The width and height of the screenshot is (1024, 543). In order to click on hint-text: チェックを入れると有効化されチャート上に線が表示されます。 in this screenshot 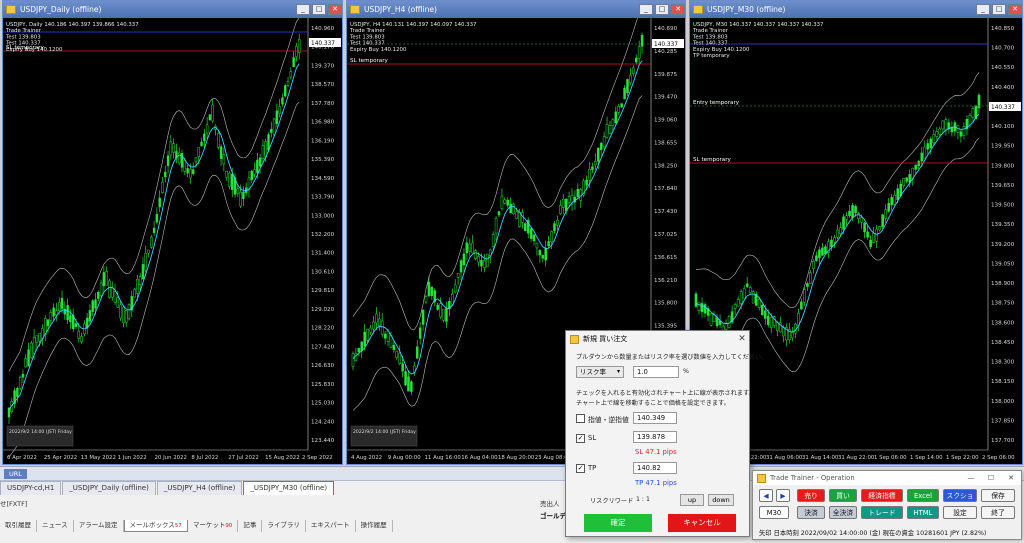, I will do `click(665, 393)`.